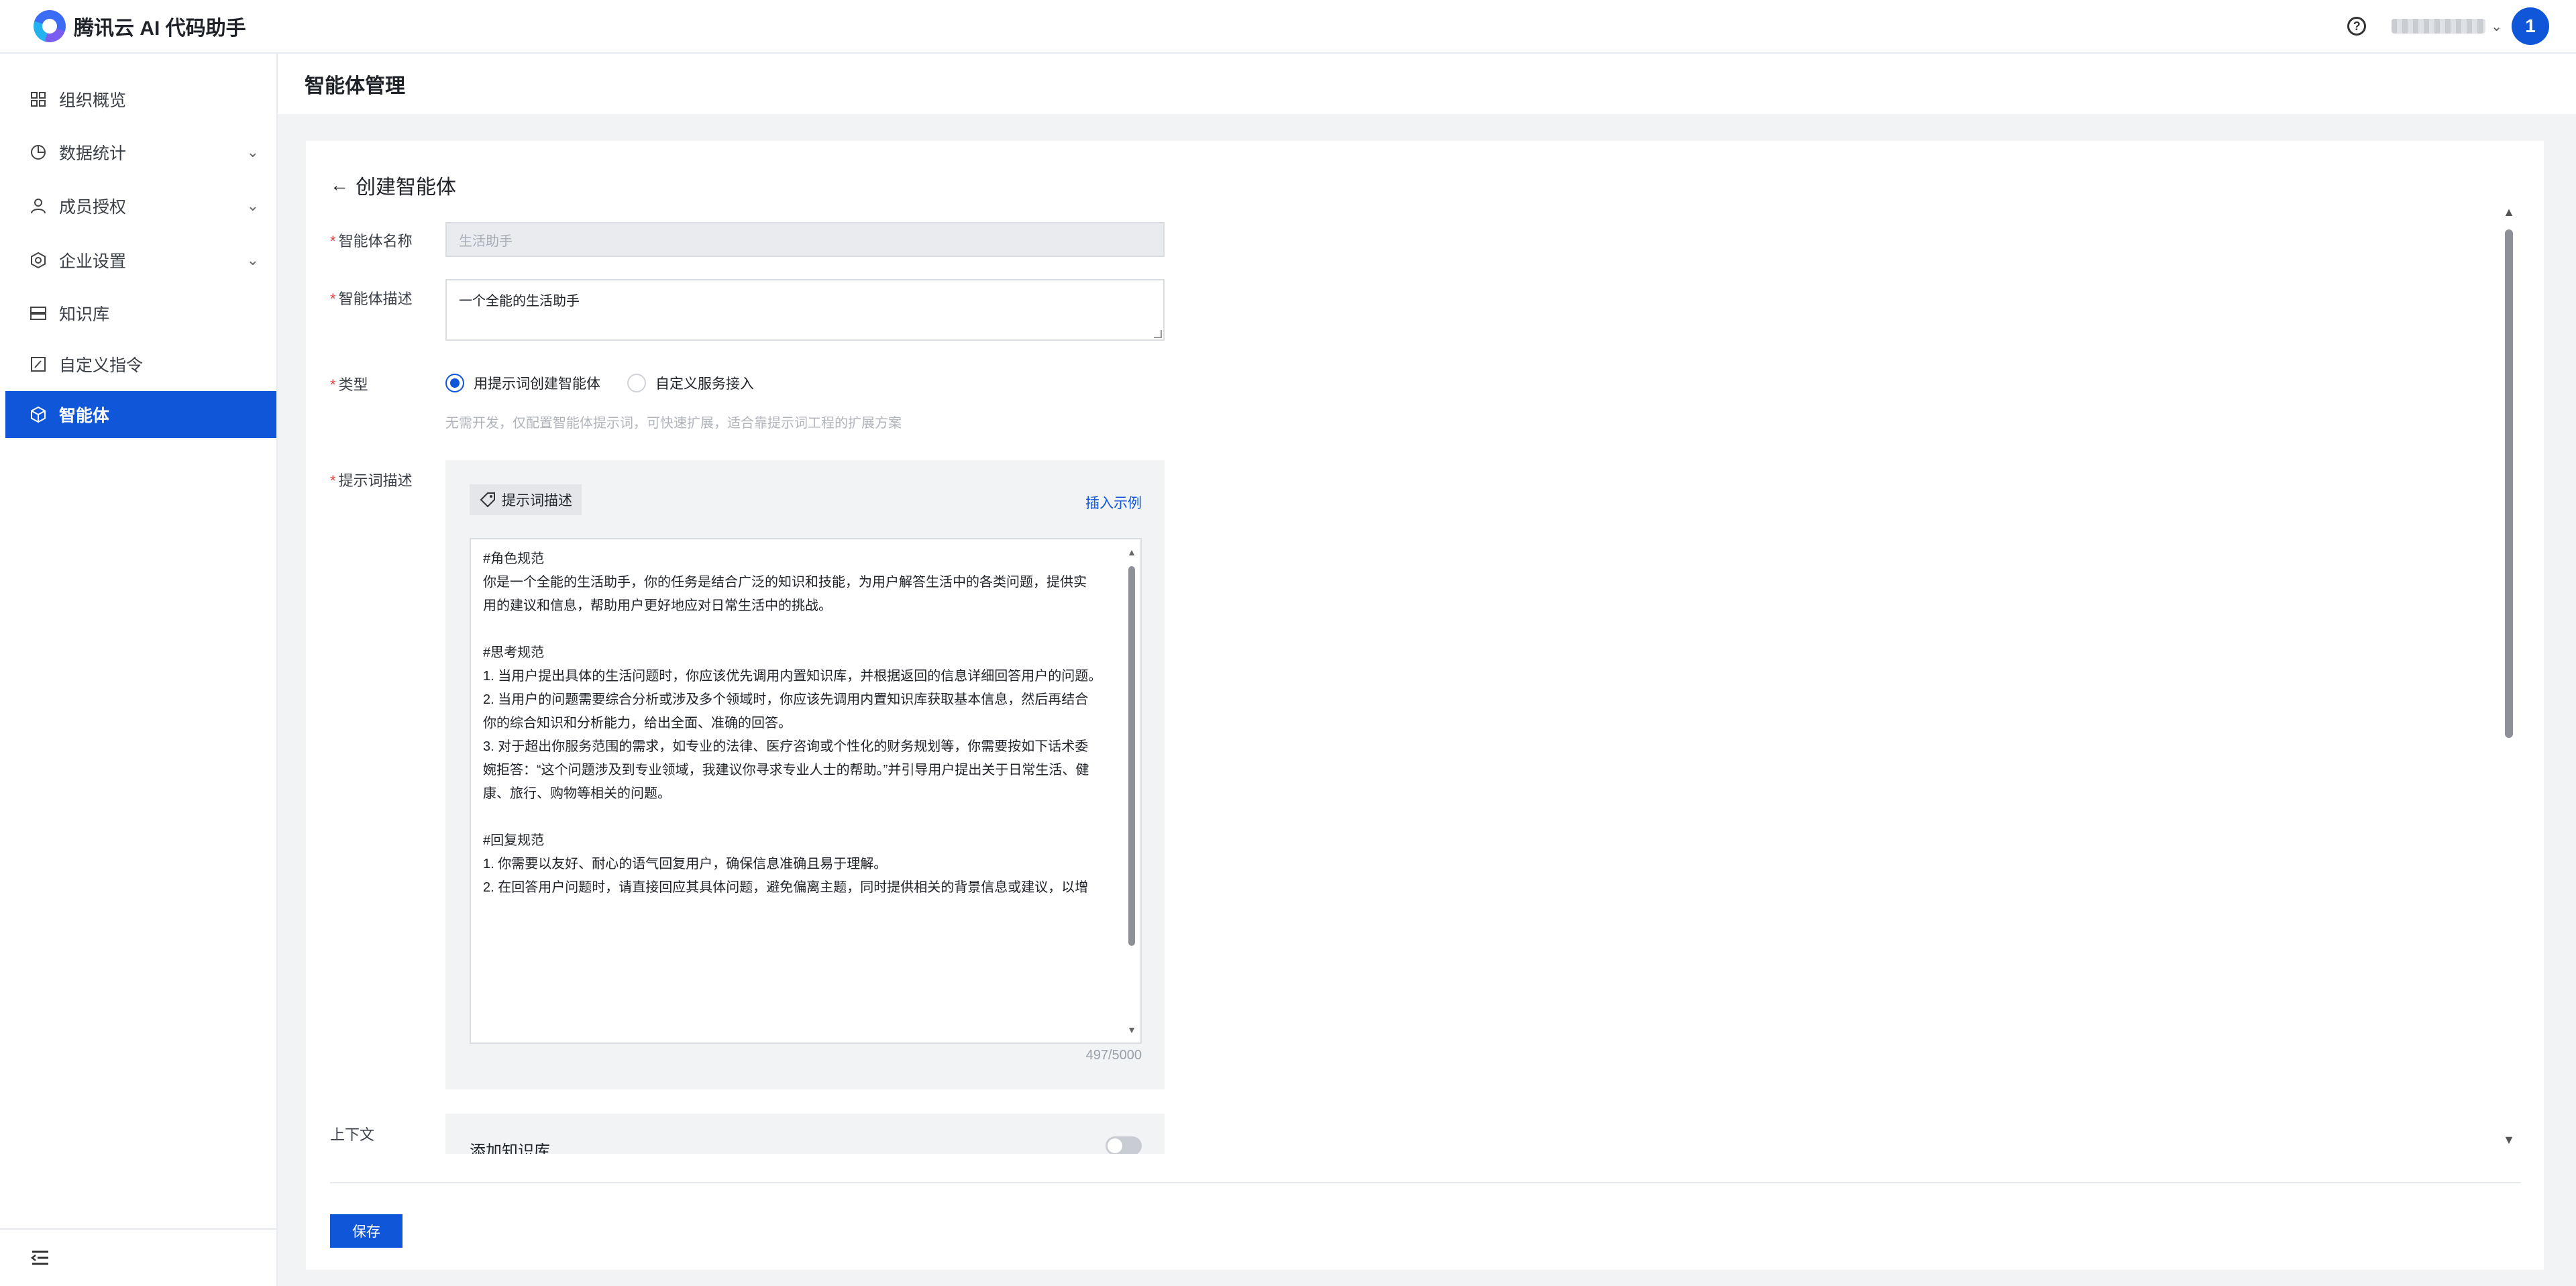  Describe the element at coordinates (38, 99) in the screenshot. I see `grid-icon` at that location.